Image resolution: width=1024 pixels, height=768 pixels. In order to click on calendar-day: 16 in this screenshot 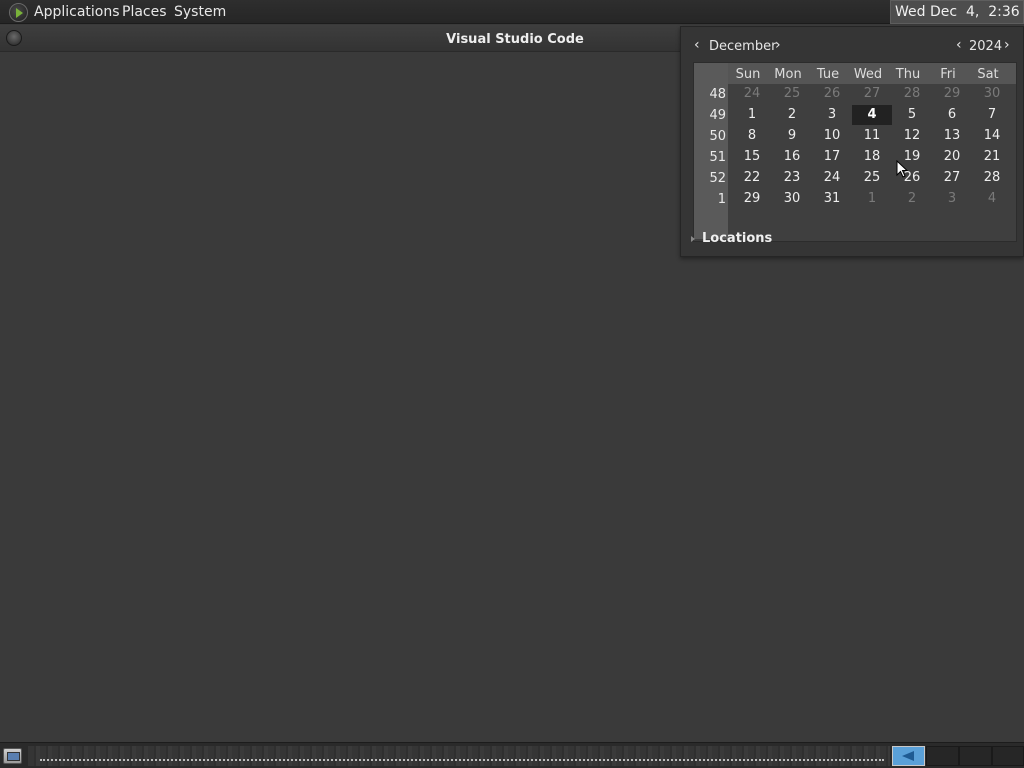, I will do `click(792, 157)`.